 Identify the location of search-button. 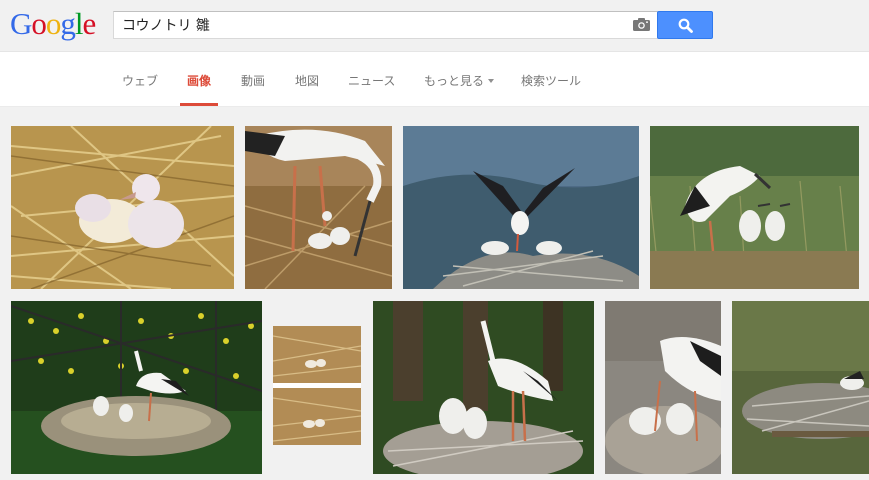
(685, 25).